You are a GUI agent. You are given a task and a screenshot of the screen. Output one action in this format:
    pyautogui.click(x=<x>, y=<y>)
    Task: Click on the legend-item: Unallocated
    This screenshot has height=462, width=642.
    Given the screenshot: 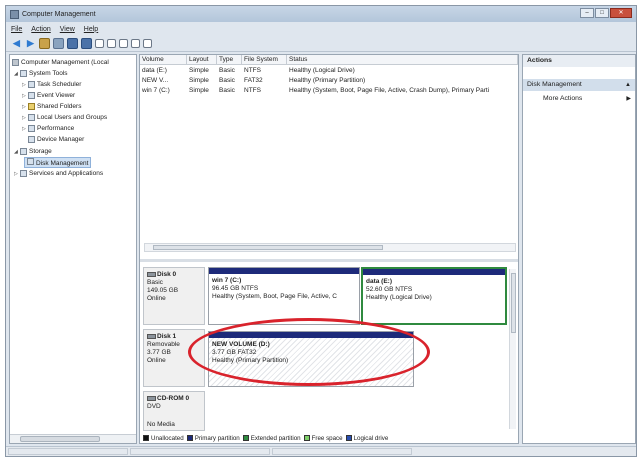 What is the action you would take?
    pyautogui.click(x=163, y=438)
    